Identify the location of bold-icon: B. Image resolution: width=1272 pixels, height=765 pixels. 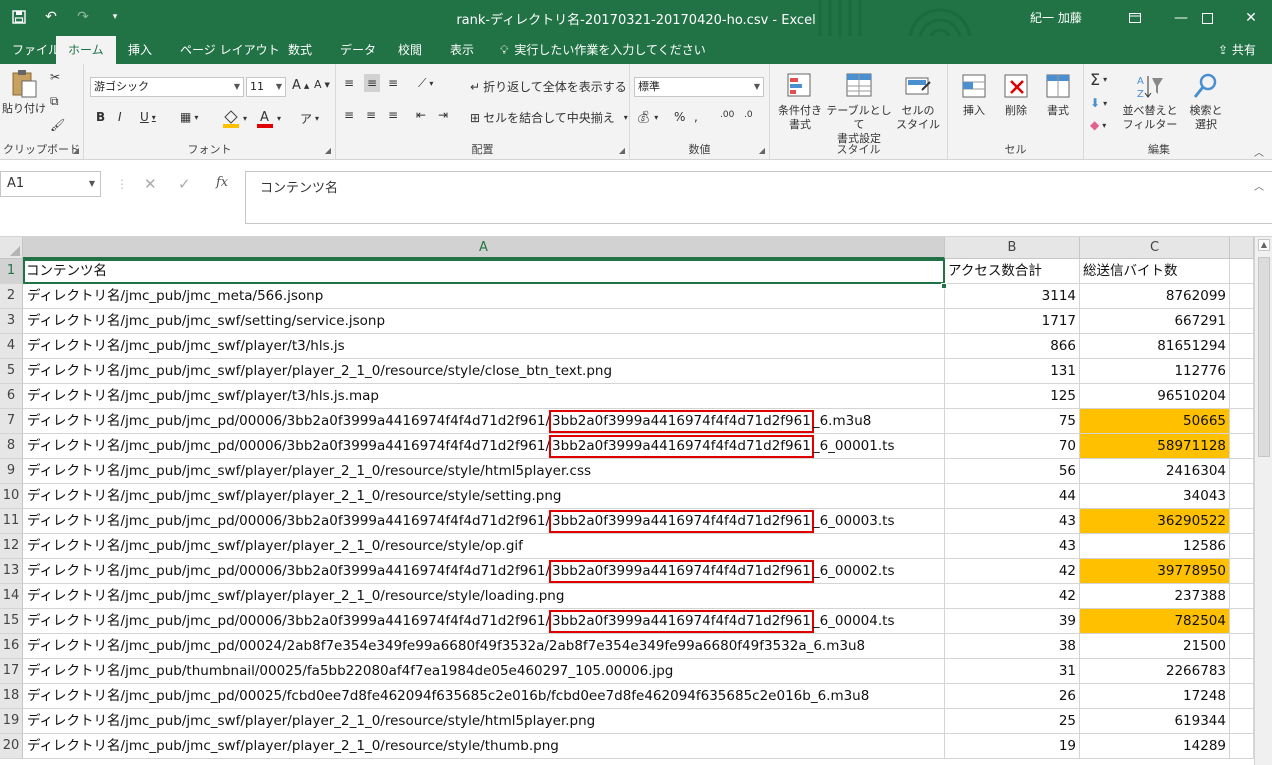
(100, 117).